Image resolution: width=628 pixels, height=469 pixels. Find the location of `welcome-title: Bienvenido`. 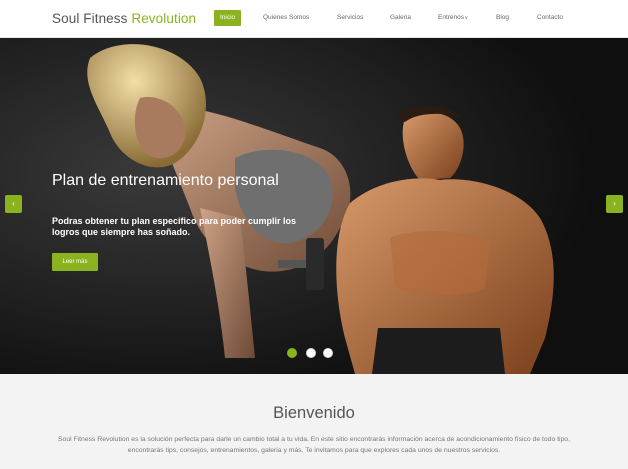

welcome-title: Bienvenido is located at coordinates (314, 413).